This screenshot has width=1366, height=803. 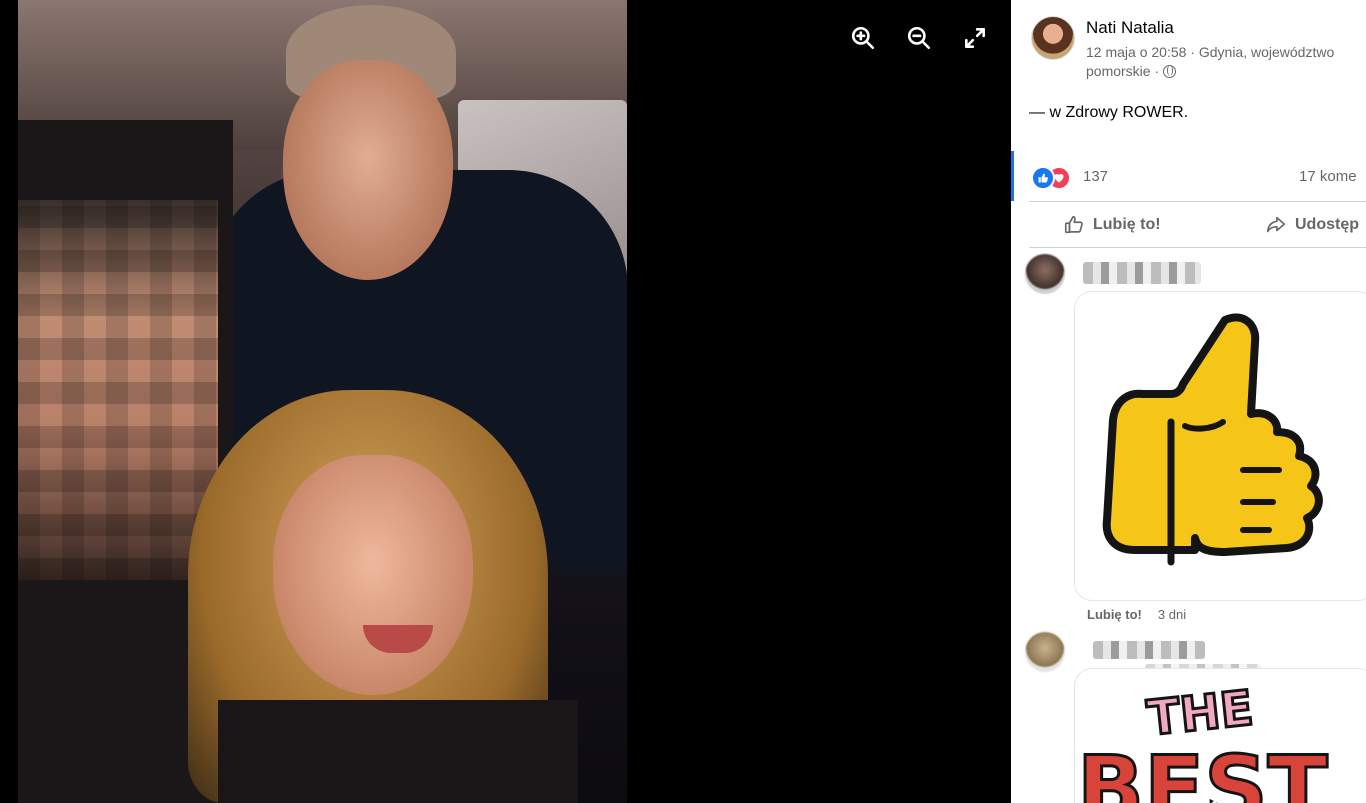 I want to click on divider-bottom, so click(x=1197, y=247).